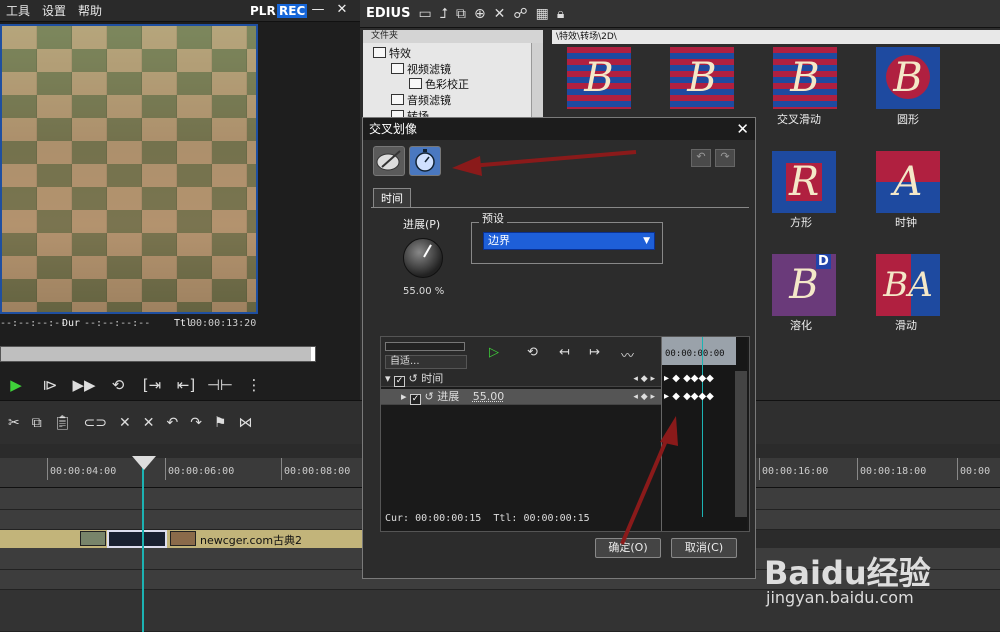  Describe the element at coordinates (840, 597) in the screenshot. I see `watermark-url: jingyan.baidu.com` at that location.